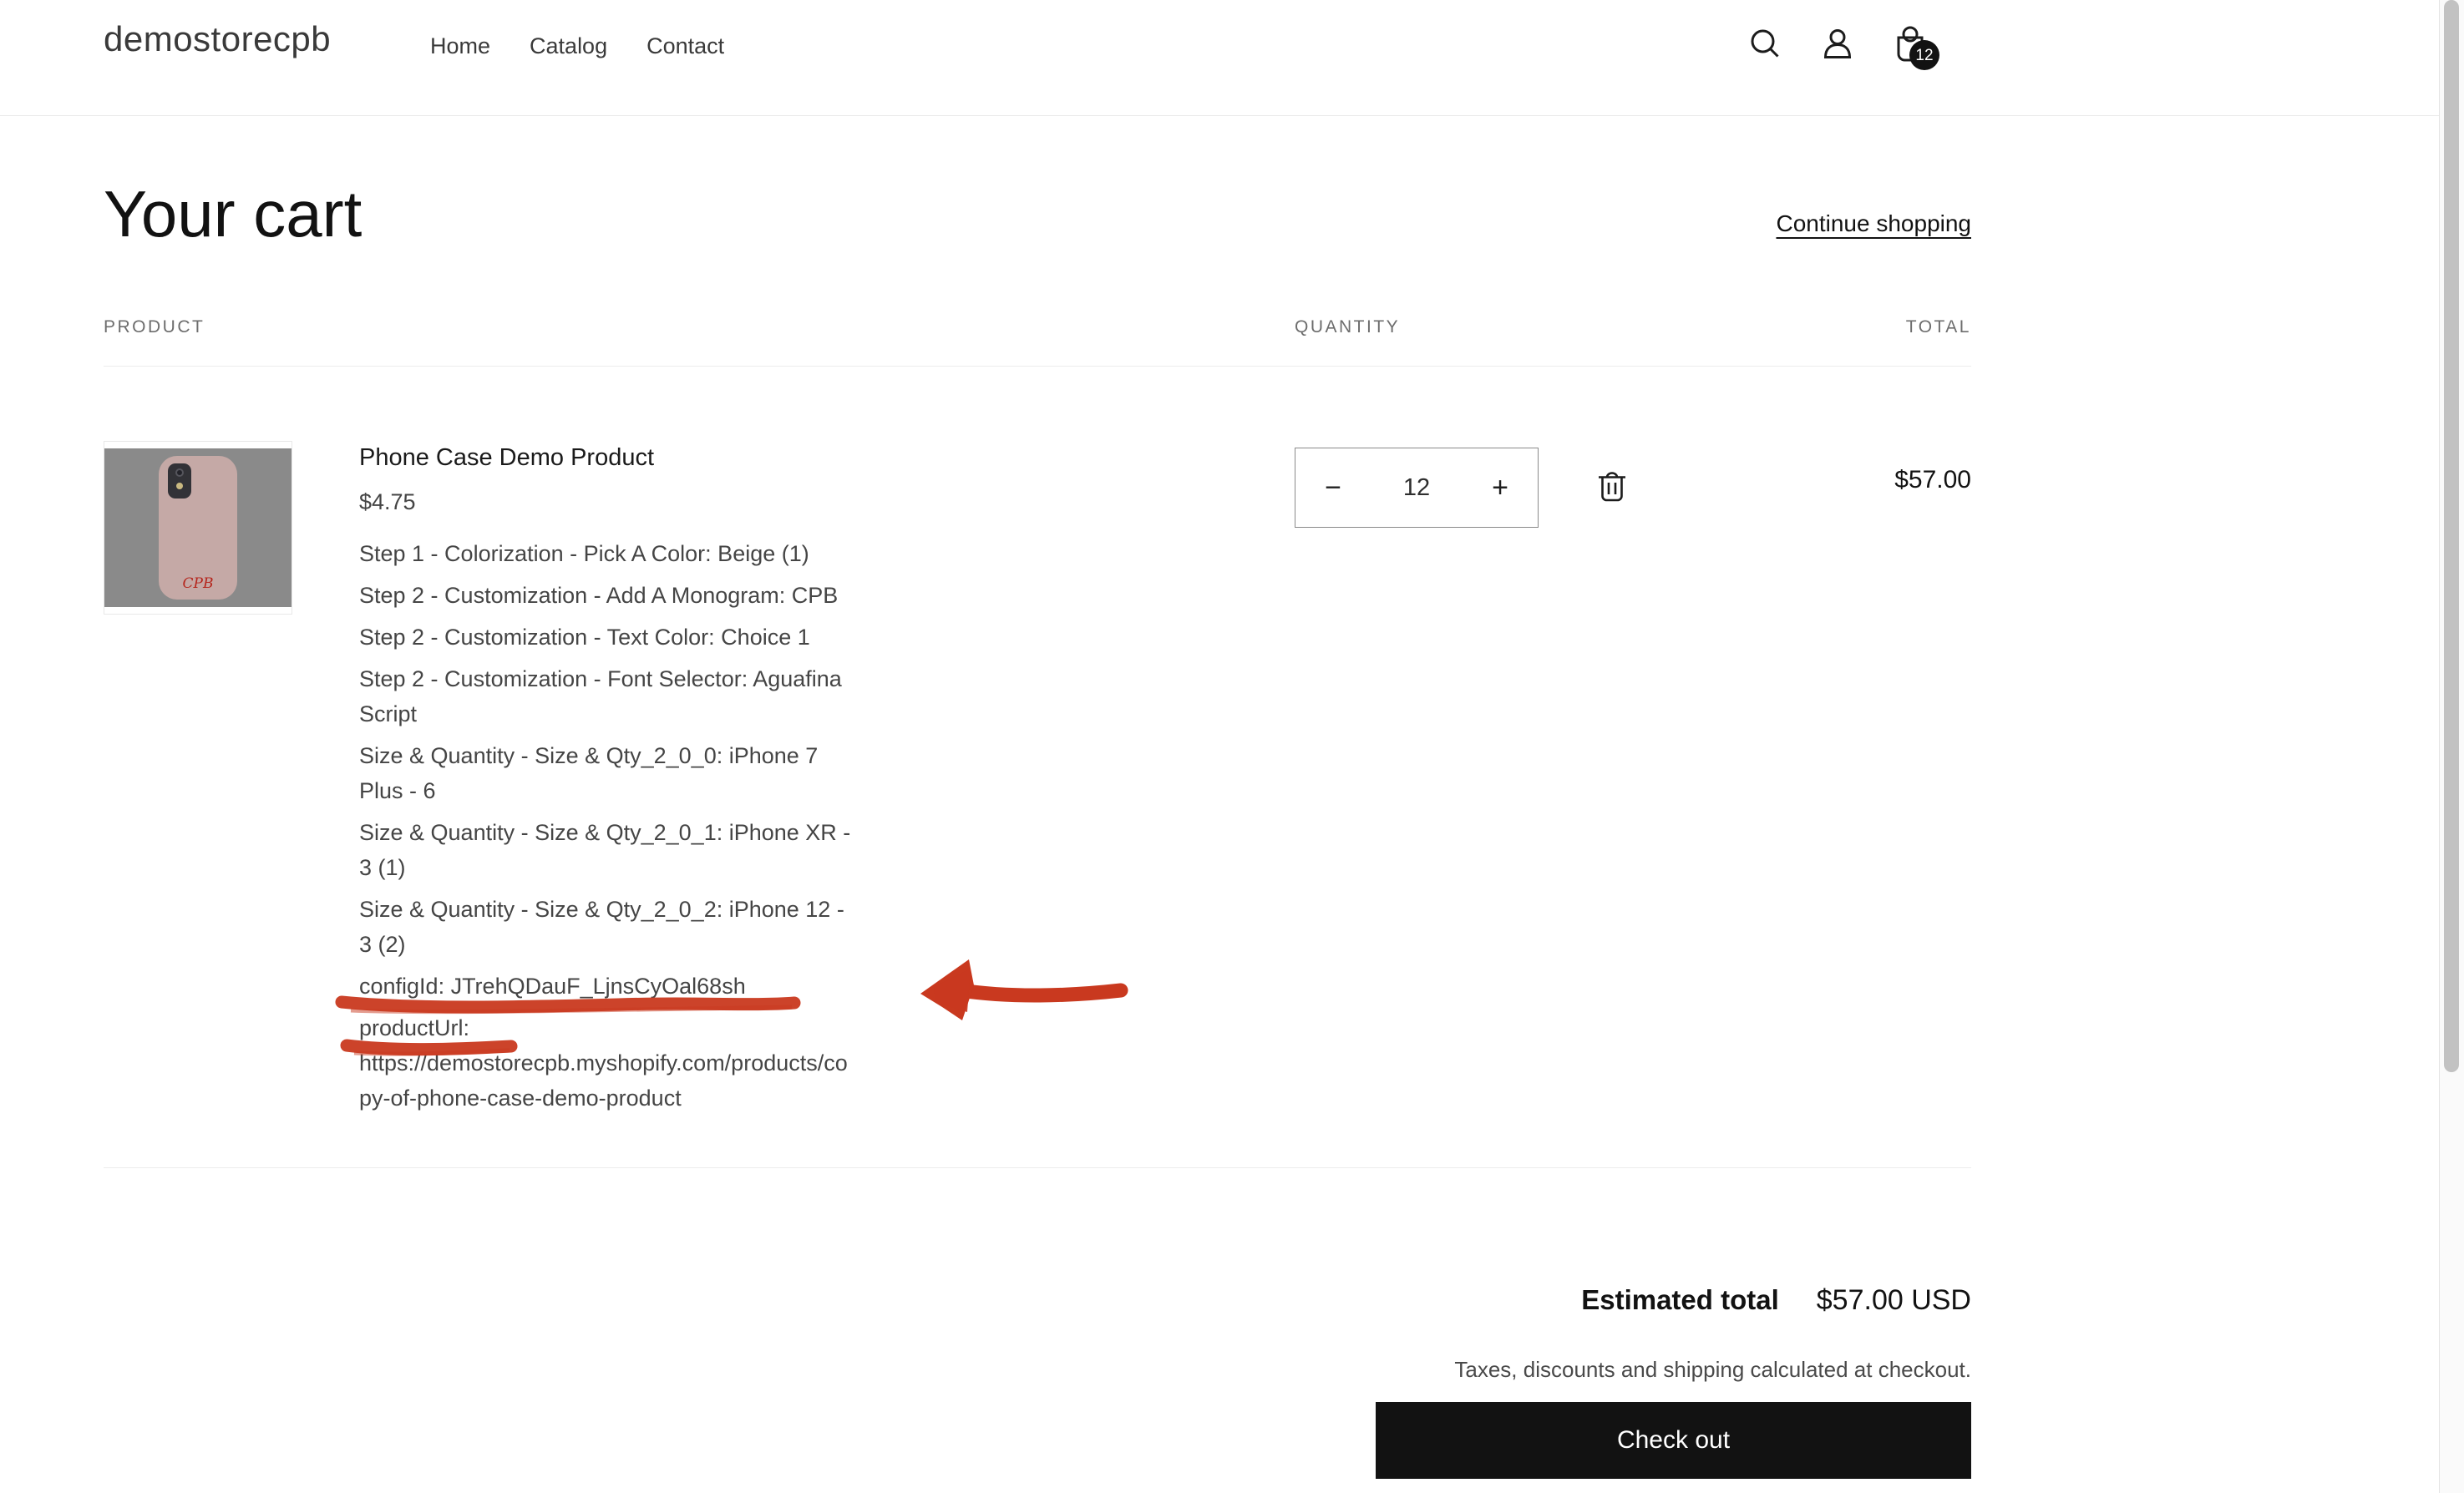  I want to click on vertical-scrollbar, so click(2452, 746).